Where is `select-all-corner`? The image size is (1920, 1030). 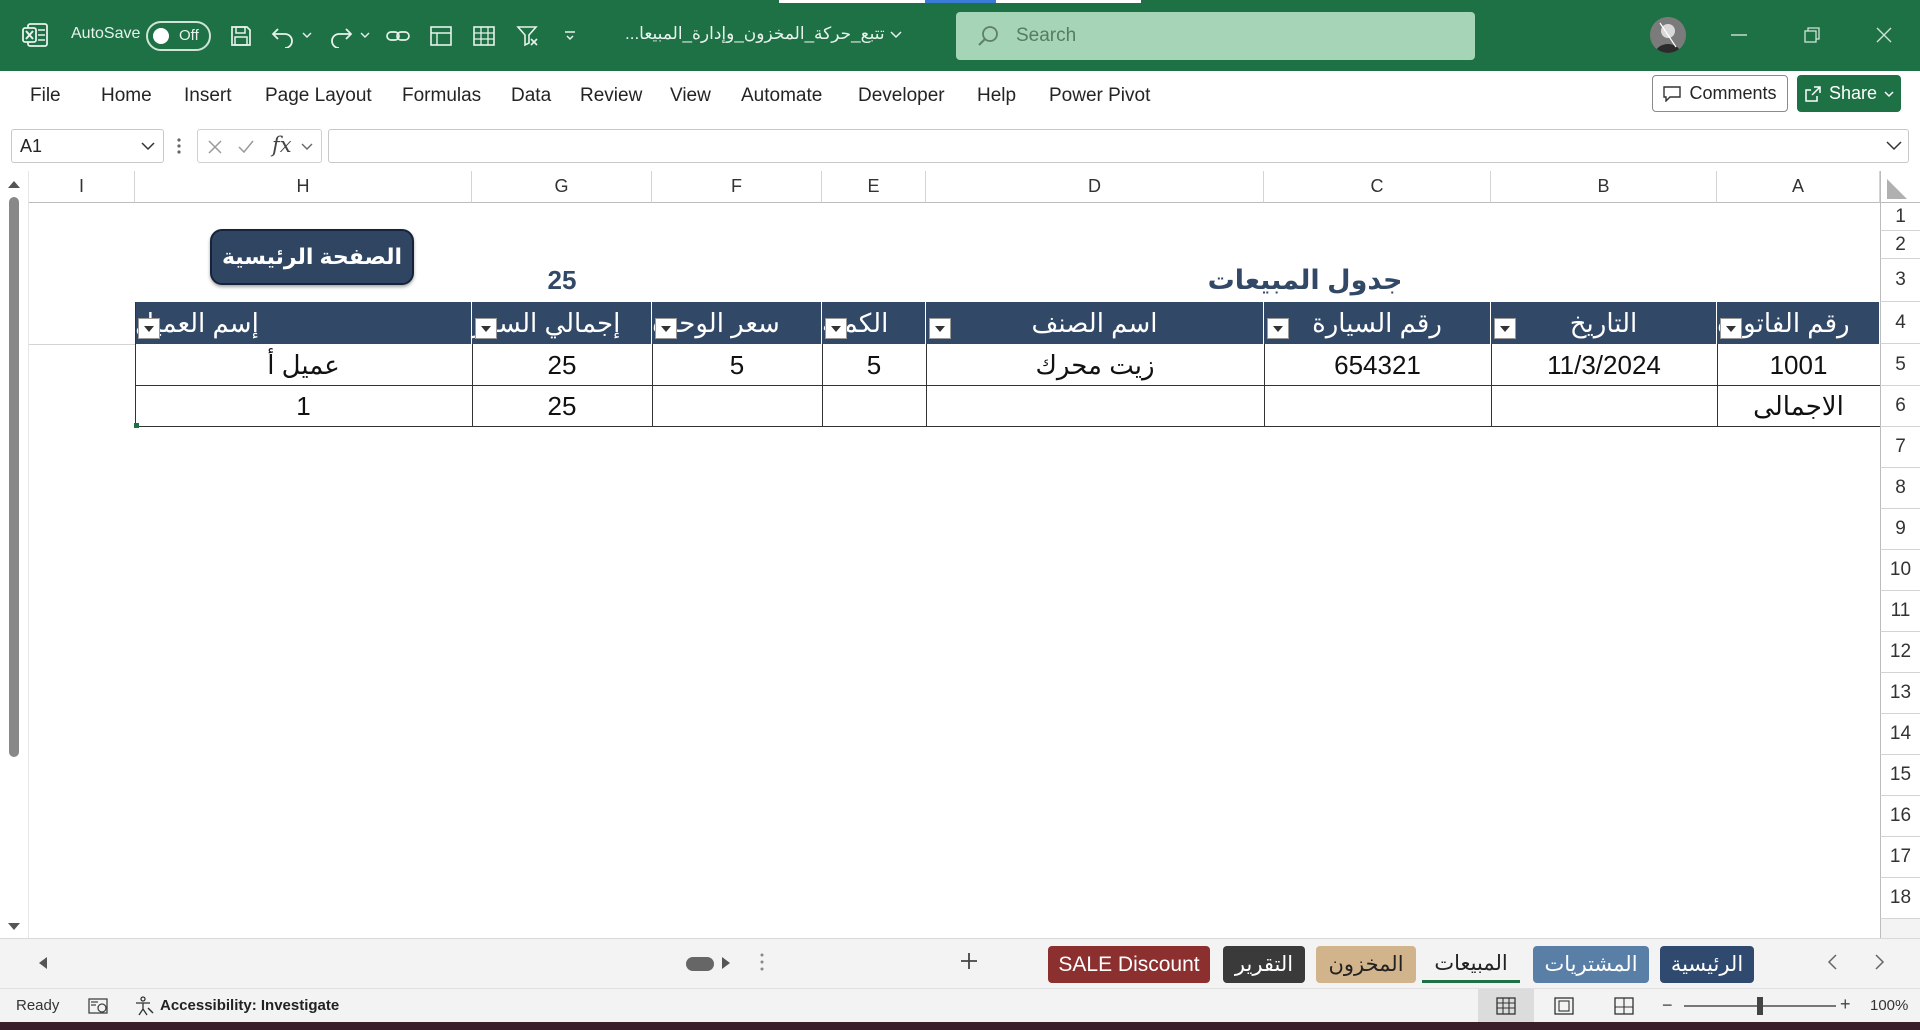 select-all-corner is located at coordinates (1900, 187).